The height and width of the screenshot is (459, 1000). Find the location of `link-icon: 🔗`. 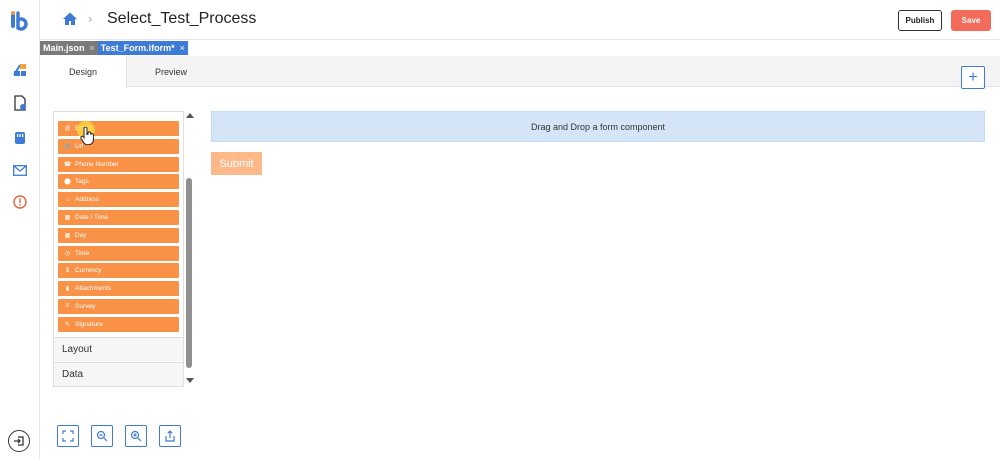

link-icon: 🔗 is located at coordinates (67, 146).